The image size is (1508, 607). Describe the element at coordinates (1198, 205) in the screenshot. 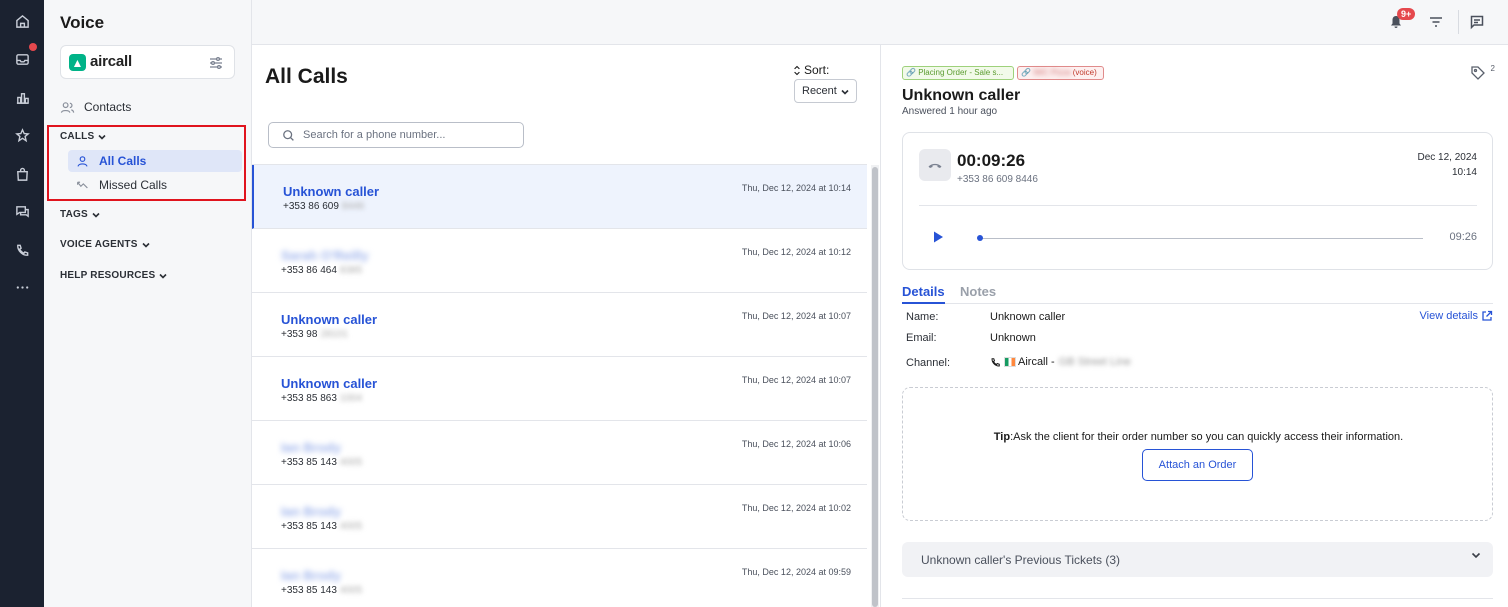

I see `card-divider` at that location.